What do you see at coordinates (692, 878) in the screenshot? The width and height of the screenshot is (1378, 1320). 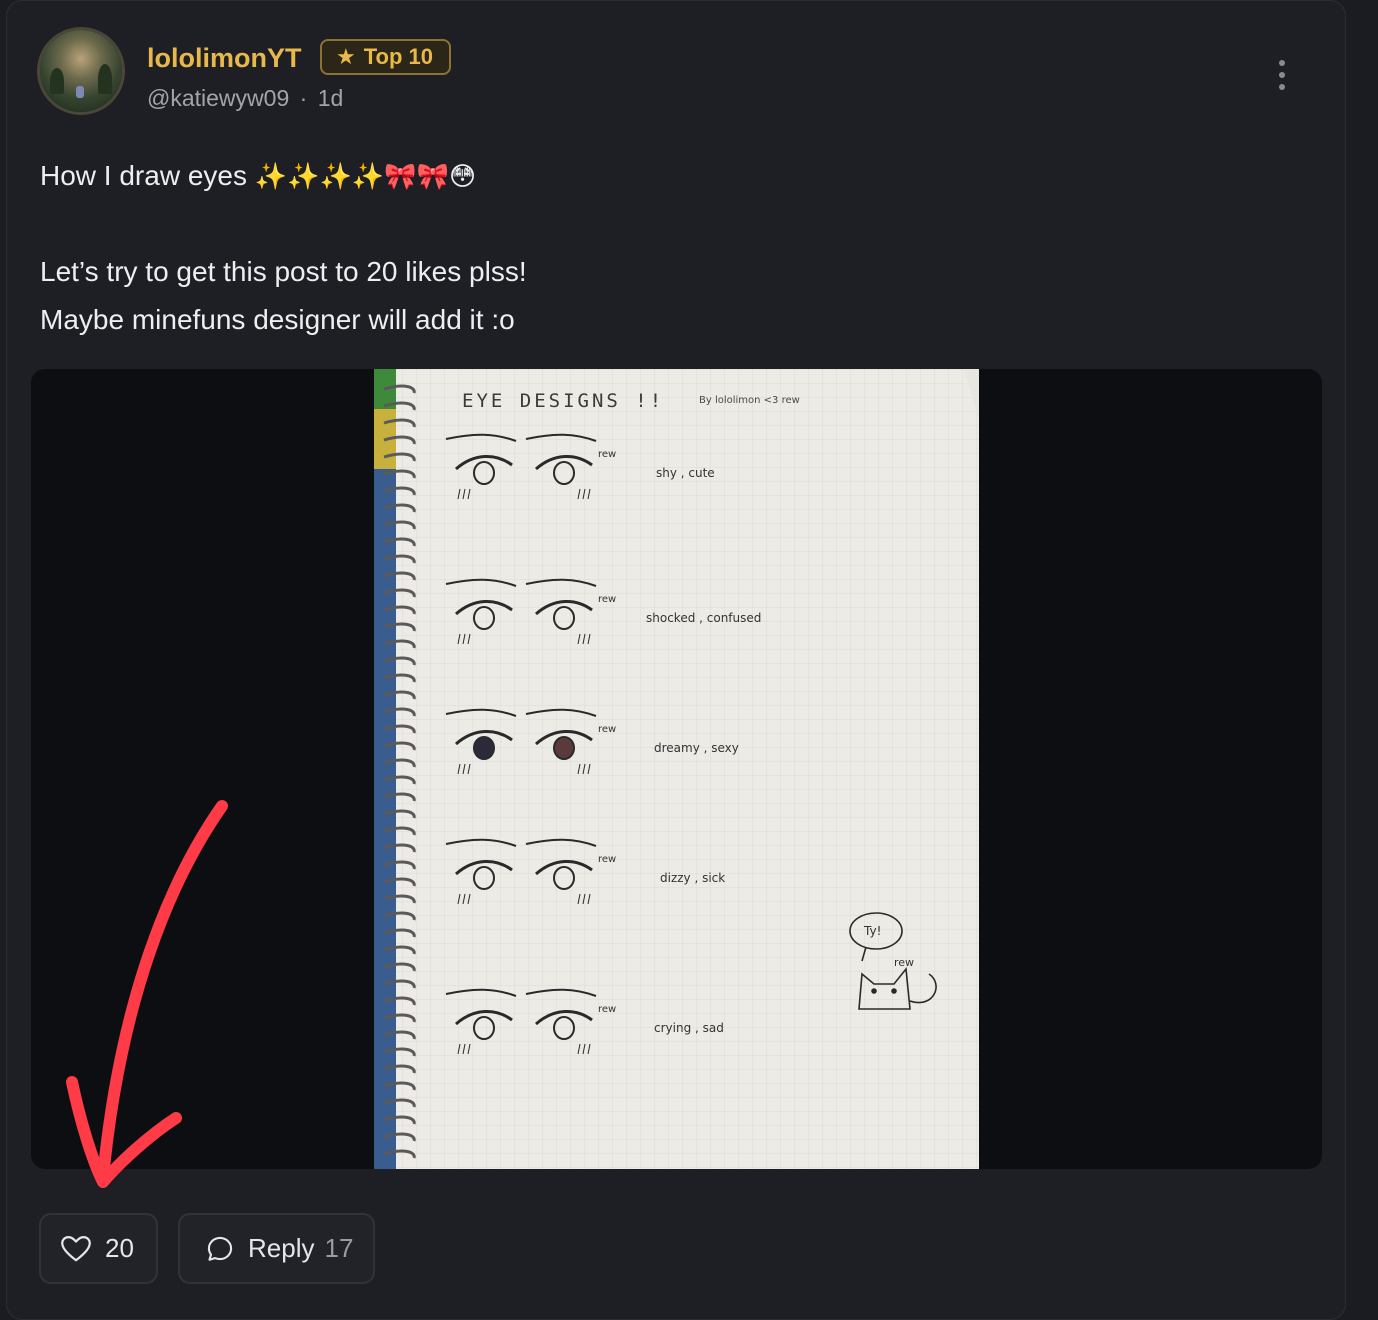 I see `eye-row-label: dizzy , sick` at bounding box center [692, 878].